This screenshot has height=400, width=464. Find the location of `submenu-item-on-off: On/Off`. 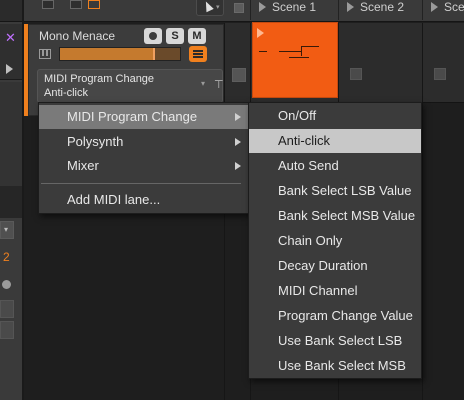

submenu-item-on-off: On/Off is located at coordinates (335, 116).